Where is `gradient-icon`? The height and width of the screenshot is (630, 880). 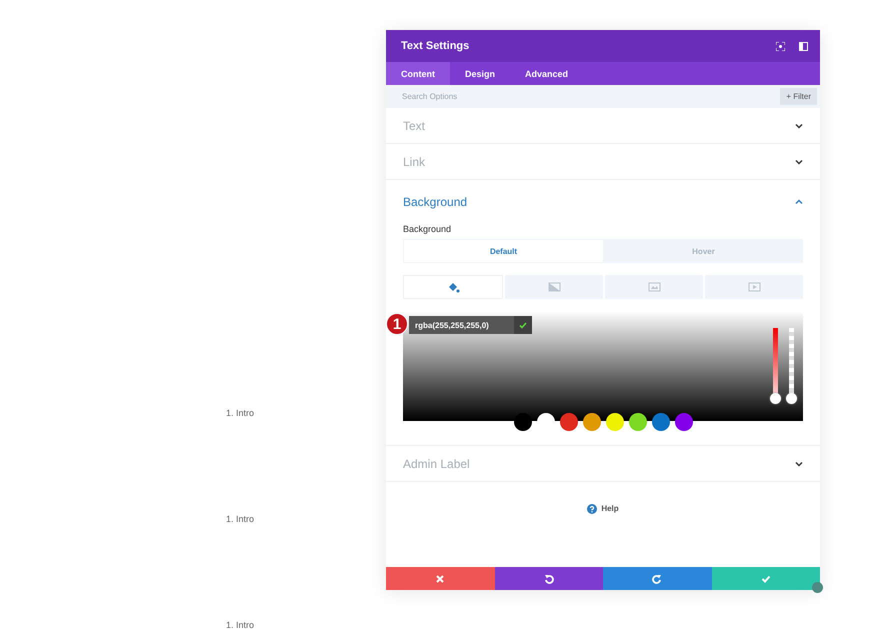 gradient-icon is located at coordinates (554, 287).